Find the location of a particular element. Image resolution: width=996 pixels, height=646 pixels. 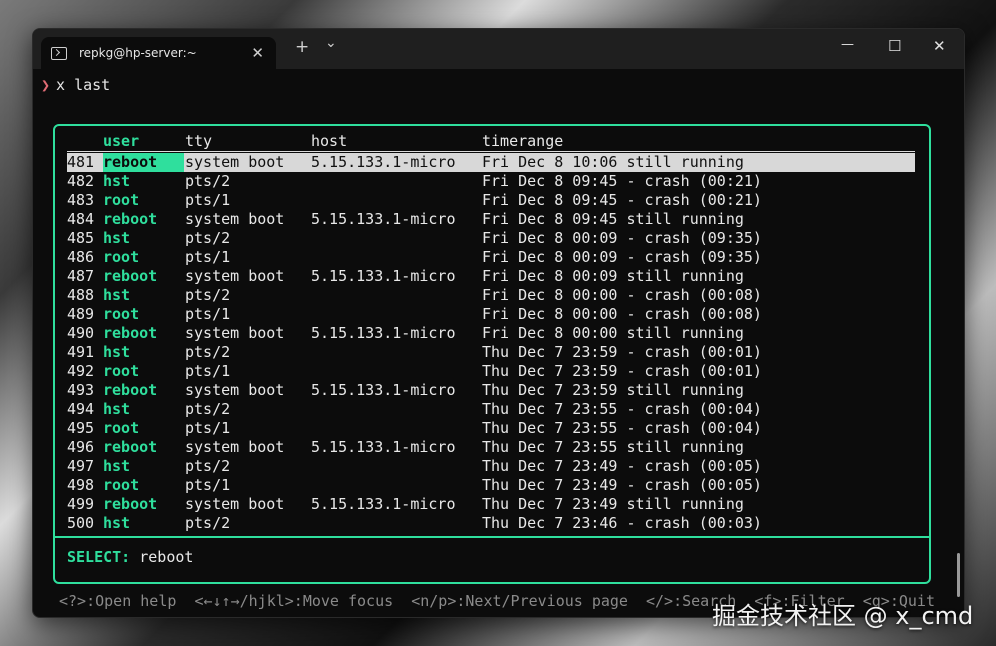

row-timerange: Thu Dec 7 23:49 - crash (00:05) is located at coordinates (622, 485).